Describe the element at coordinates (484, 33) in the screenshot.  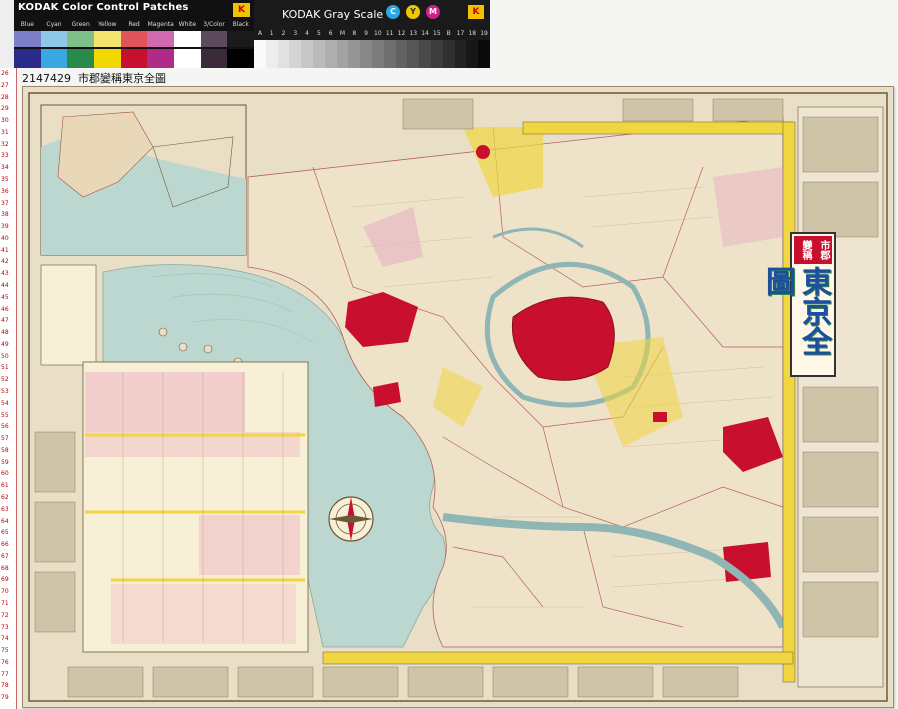
I see `gray-step-label: 19` at that location.